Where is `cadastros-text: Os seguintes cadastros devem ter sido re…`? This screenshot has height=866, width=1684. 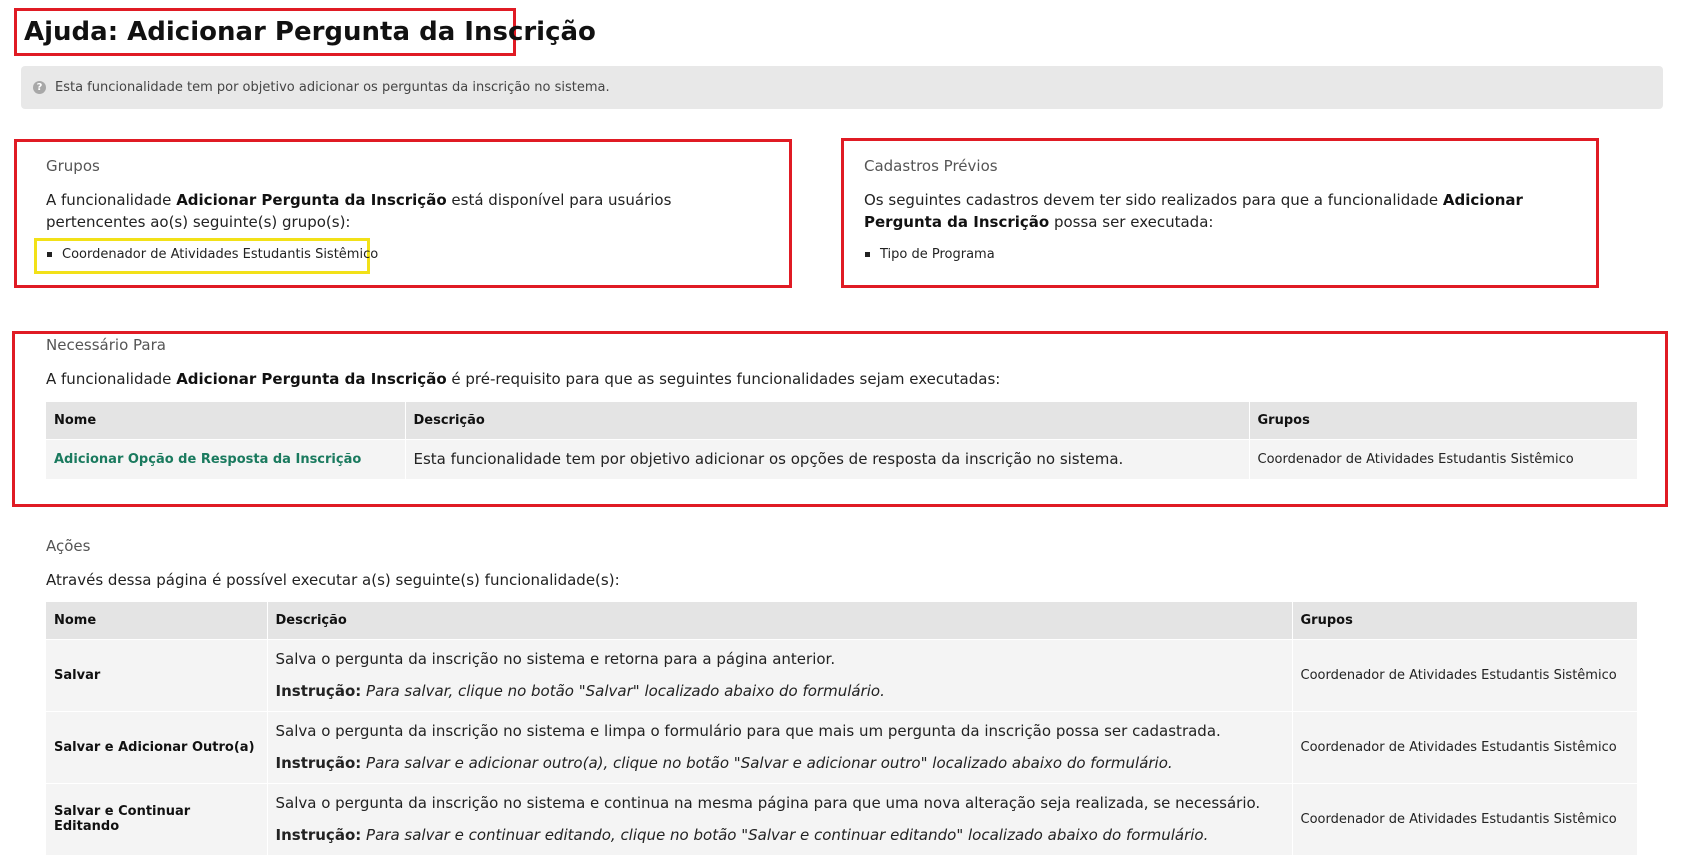 cadastros-text: Os seguintes cadastros devem ter sido re… is located at coordinates (1193, 211).